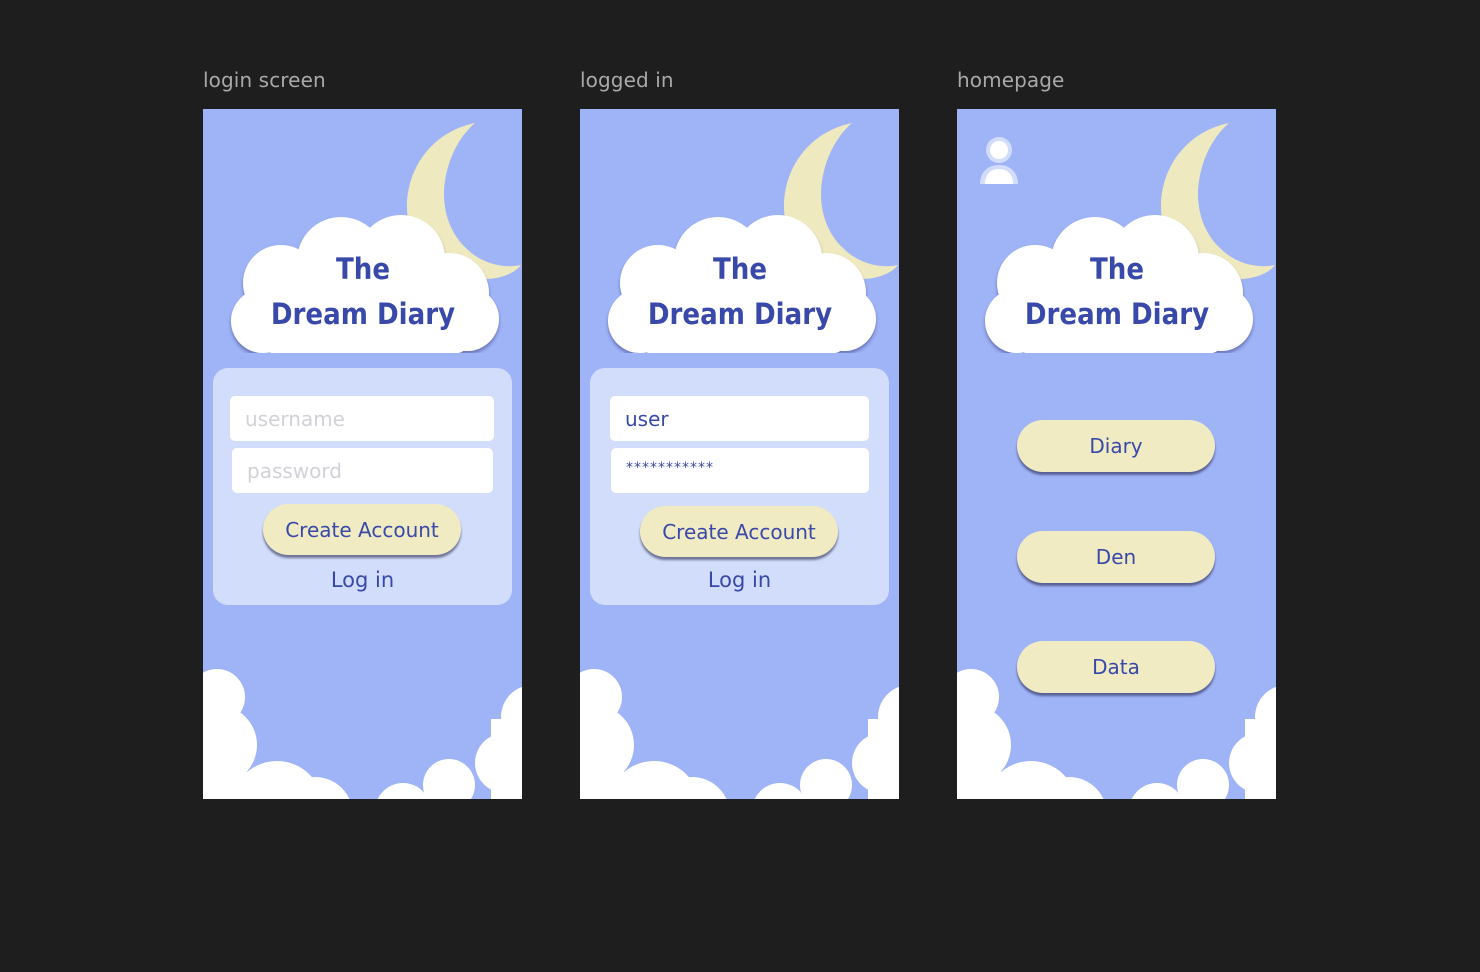 Image resolution: width=1480 pixels, height=972 pixels. Describe the element at coordinates (740, 470) in the screenshot. I see `password-input: ***********` at that location.